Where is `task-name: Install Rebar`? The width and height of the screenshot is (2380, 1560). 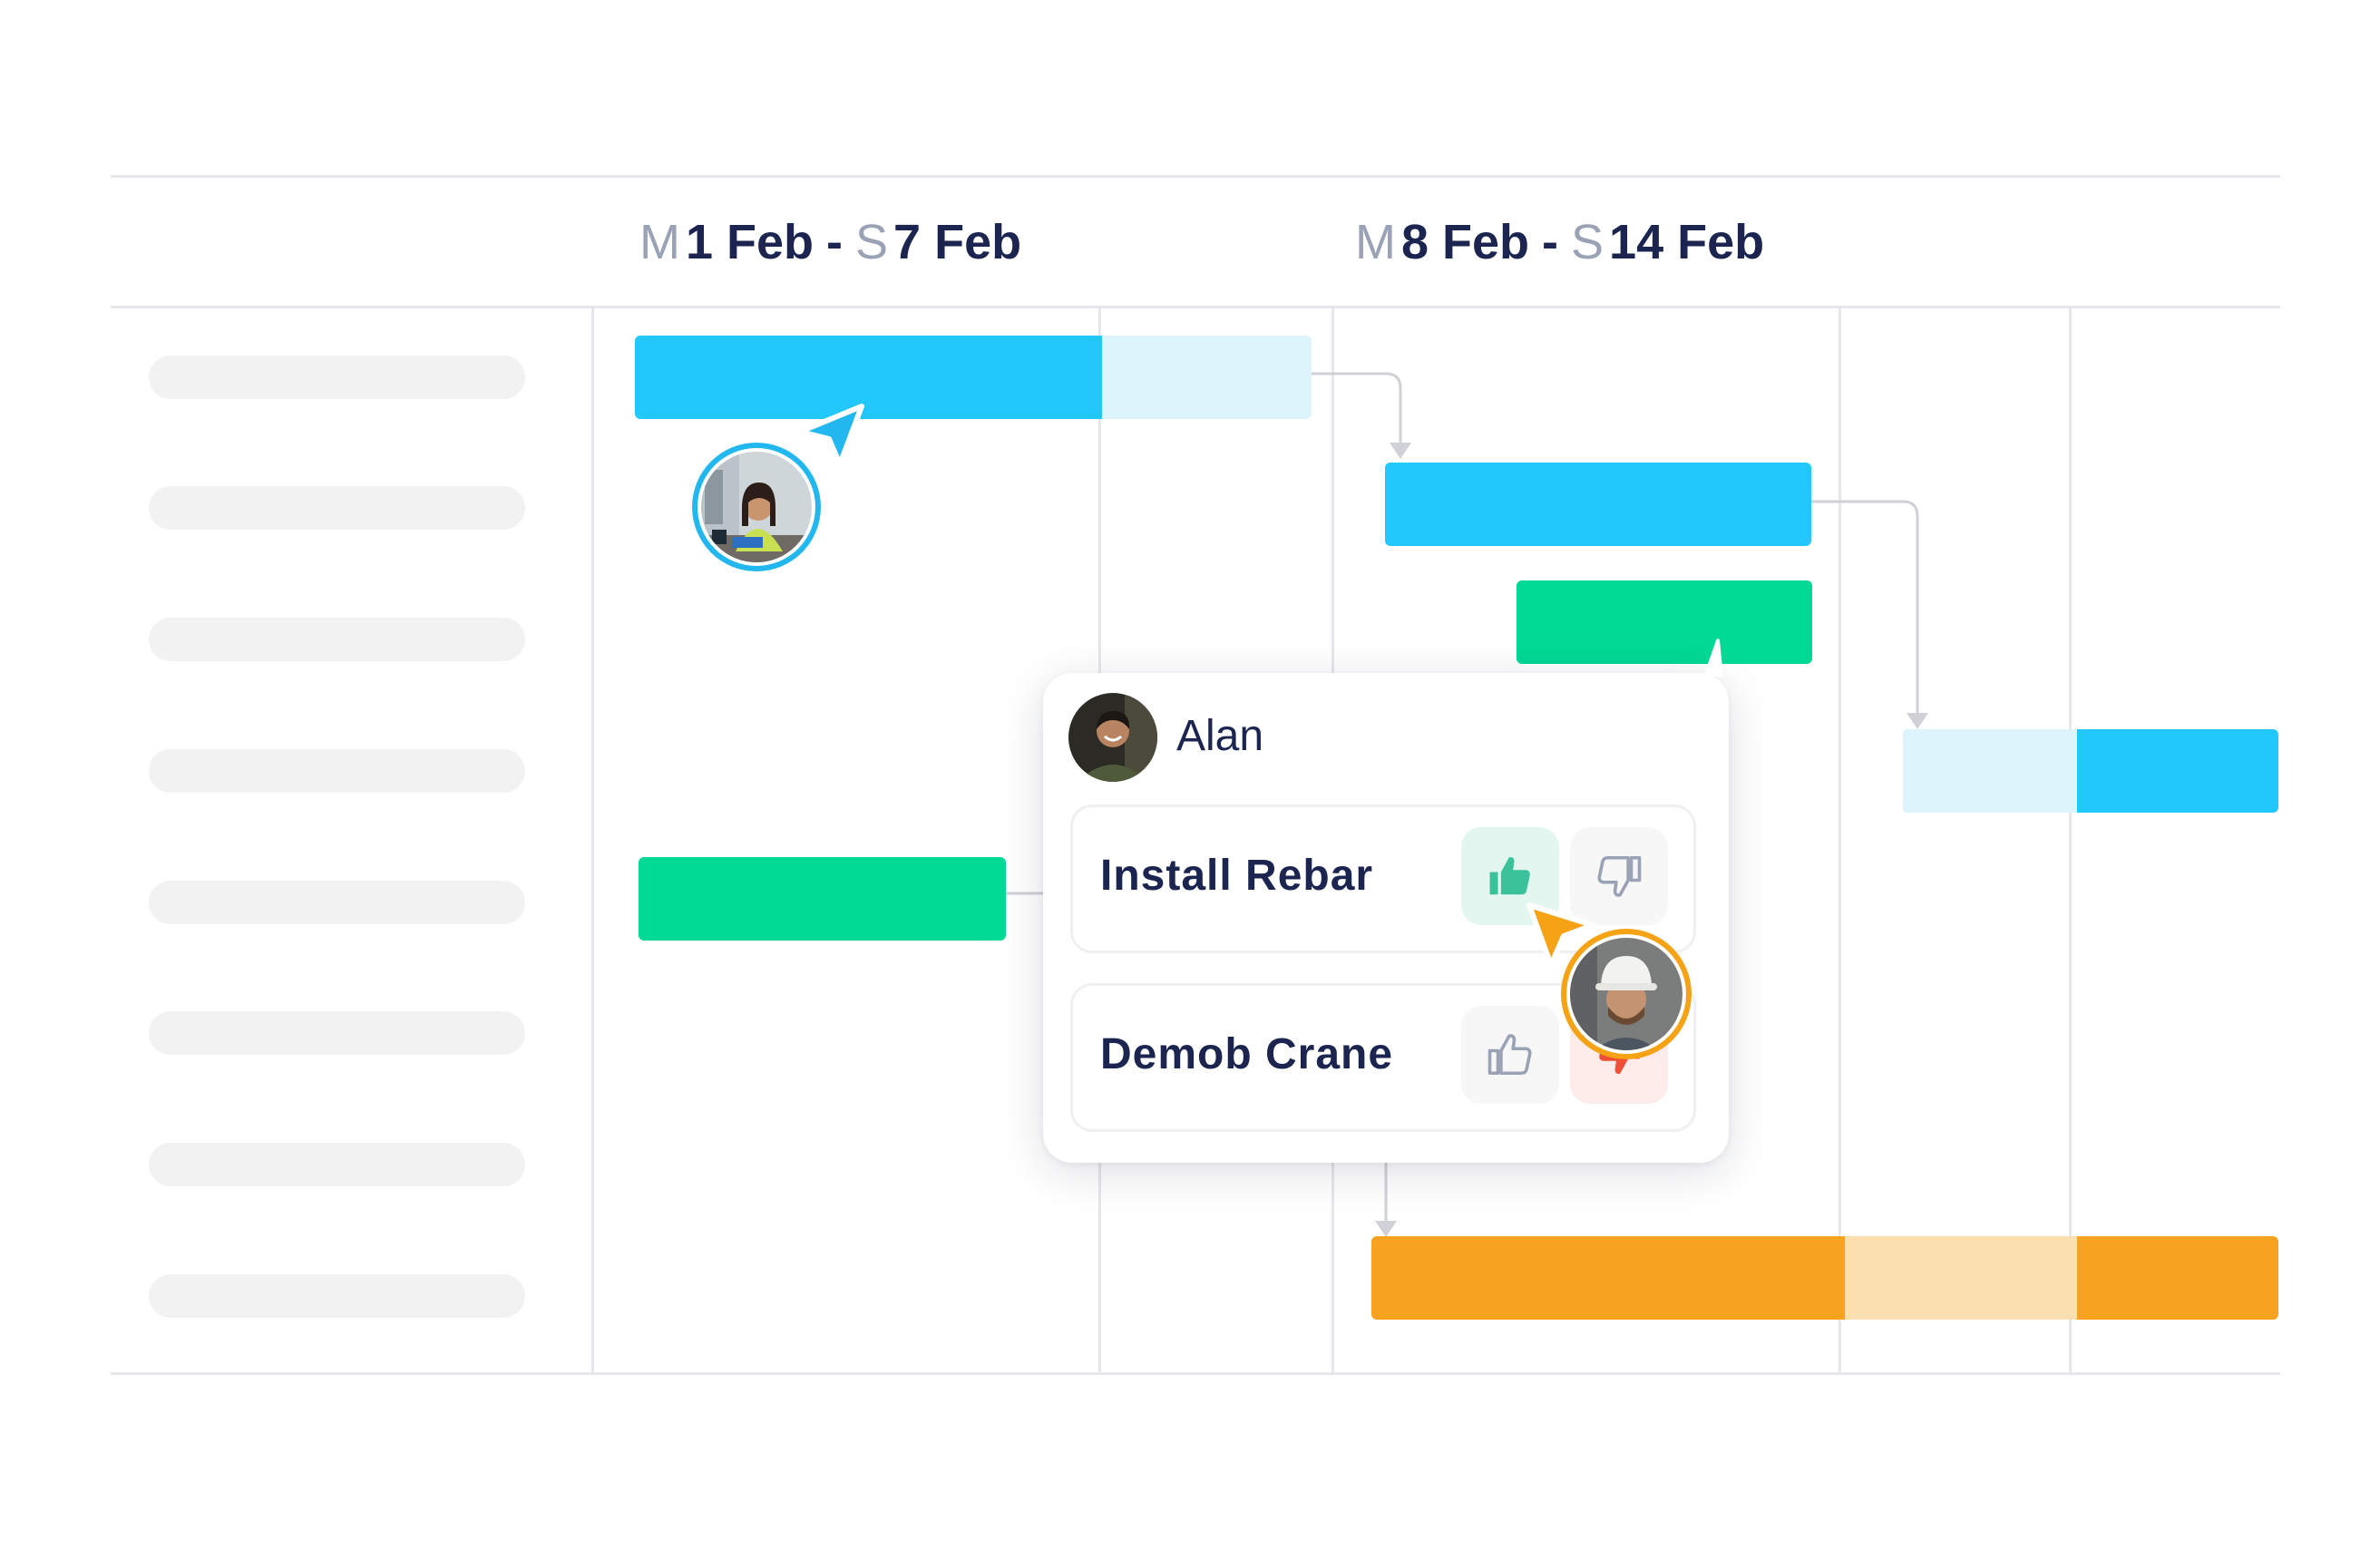 task-name: Install Rebar is located at coordinates (1237, 876).